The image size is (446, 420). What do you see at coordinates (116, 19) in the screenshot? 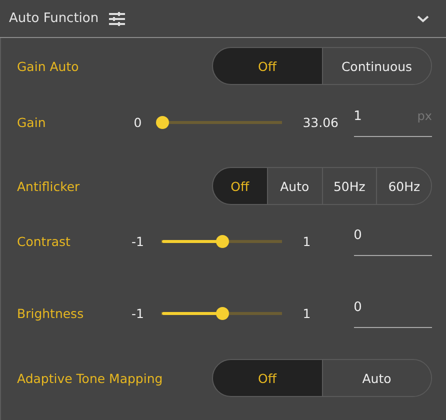
I see `sliders-icon` at bounding box center [116, 19].